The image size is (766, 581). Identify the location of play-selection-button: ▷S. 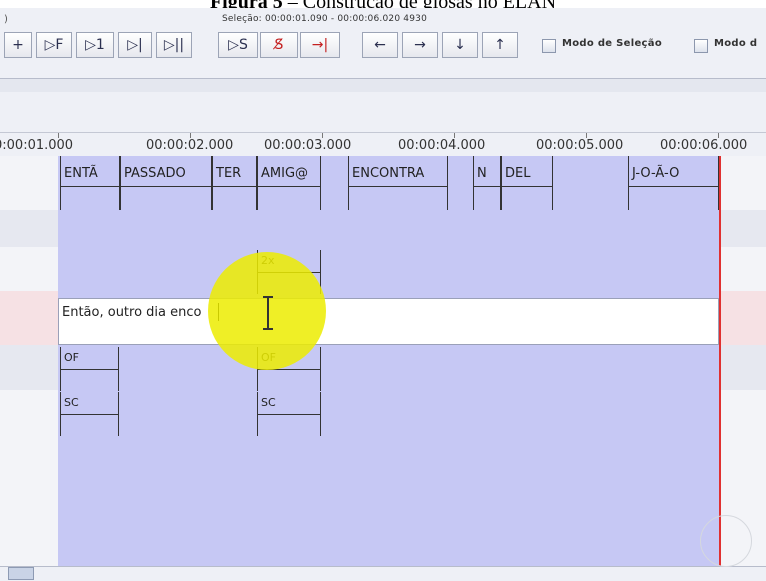
(238, 45).